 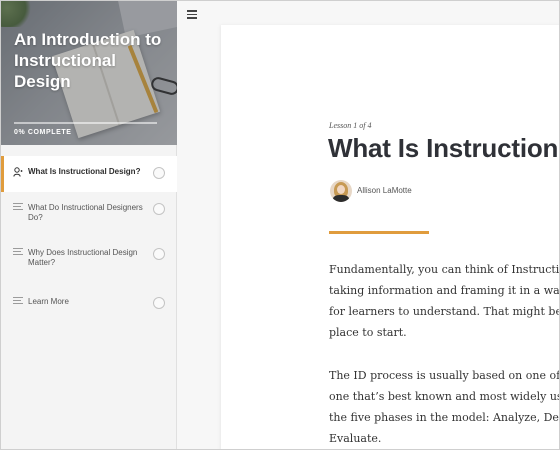 I want to click on lesson-item-what-is-id: What Is Instructional Design?, so click(x=89, y=174).